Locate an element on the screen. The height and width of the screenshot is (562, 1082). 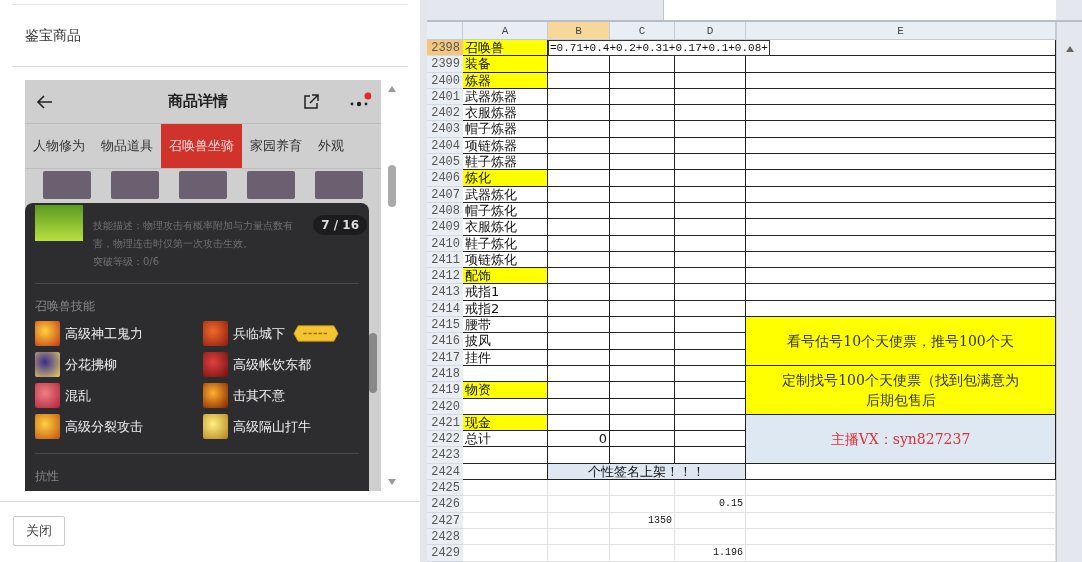
row-header: 2406 is located at coordinates (445, 178).